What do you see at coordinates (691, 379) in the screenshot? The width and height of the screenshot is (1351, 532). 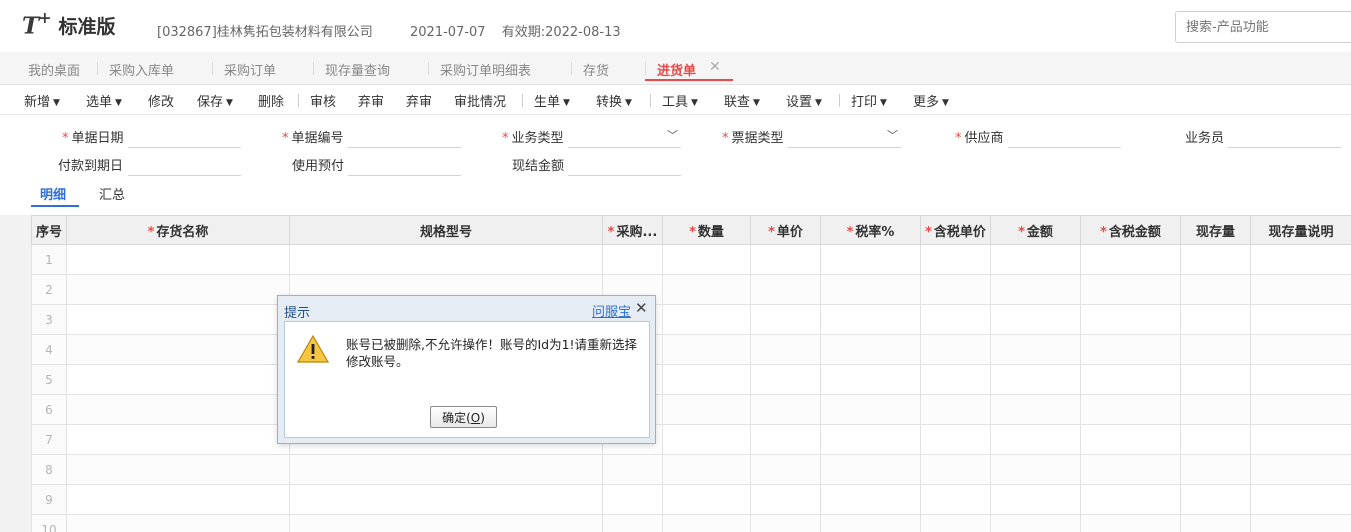 I see `table-row: 5` at bounding box center [691, 379].